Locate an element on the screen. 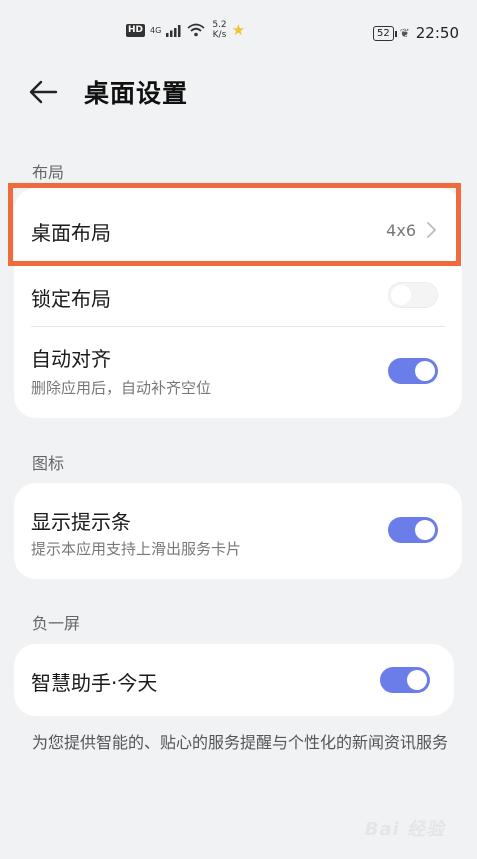 This screenshot has height=859, width=477. icons-card: 显示提示条 提示本应用支持上滑出服务卡片 is located at coordinates (238, 531).